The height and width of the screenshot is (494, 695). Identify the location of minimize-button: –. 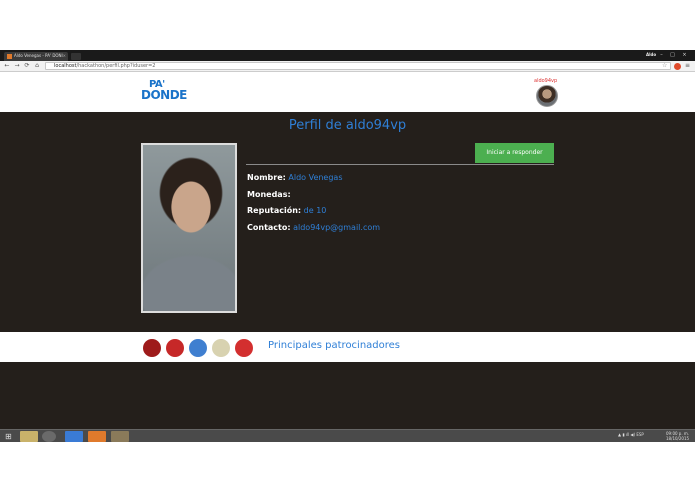
(661, 55).